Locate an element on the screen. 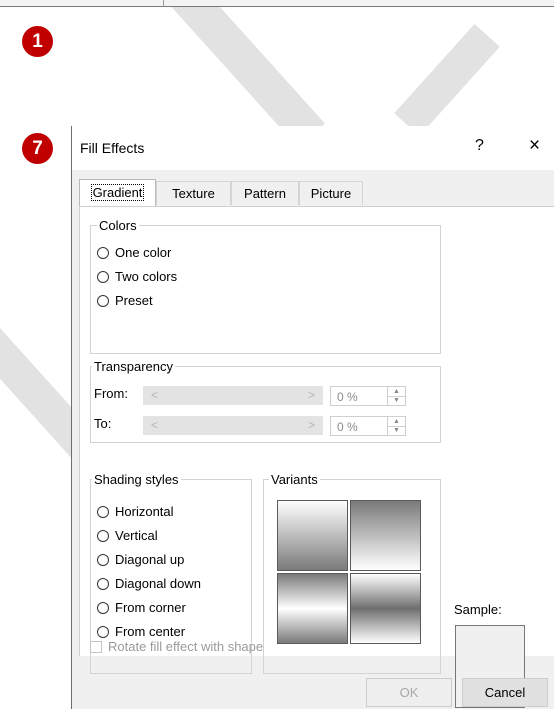  radio-label: Vertical is located at coordinates (136, 535).